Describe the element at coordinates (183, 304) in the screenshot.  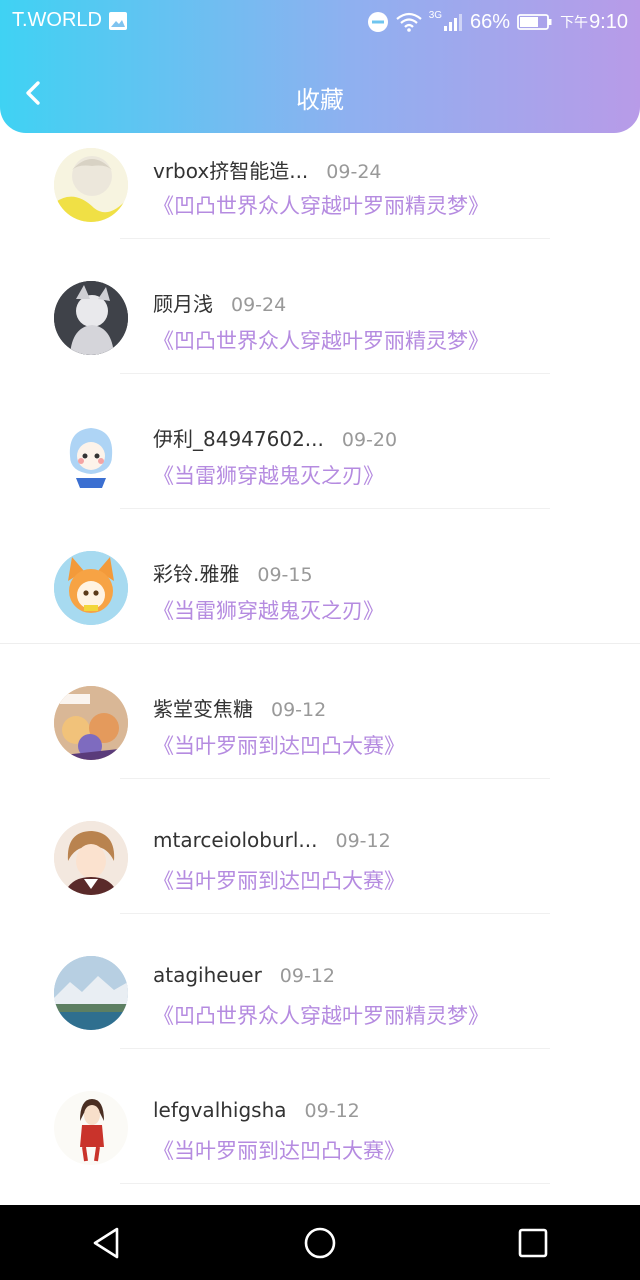
I see `username: 顾月浅` at that location.